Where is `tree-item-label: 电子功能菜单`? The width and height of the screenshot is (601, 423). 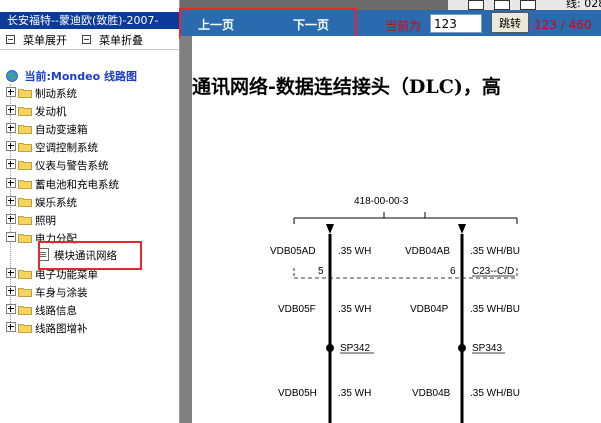
tree-item-label: 电子功能菜单 is located at coordinates (66, 274).